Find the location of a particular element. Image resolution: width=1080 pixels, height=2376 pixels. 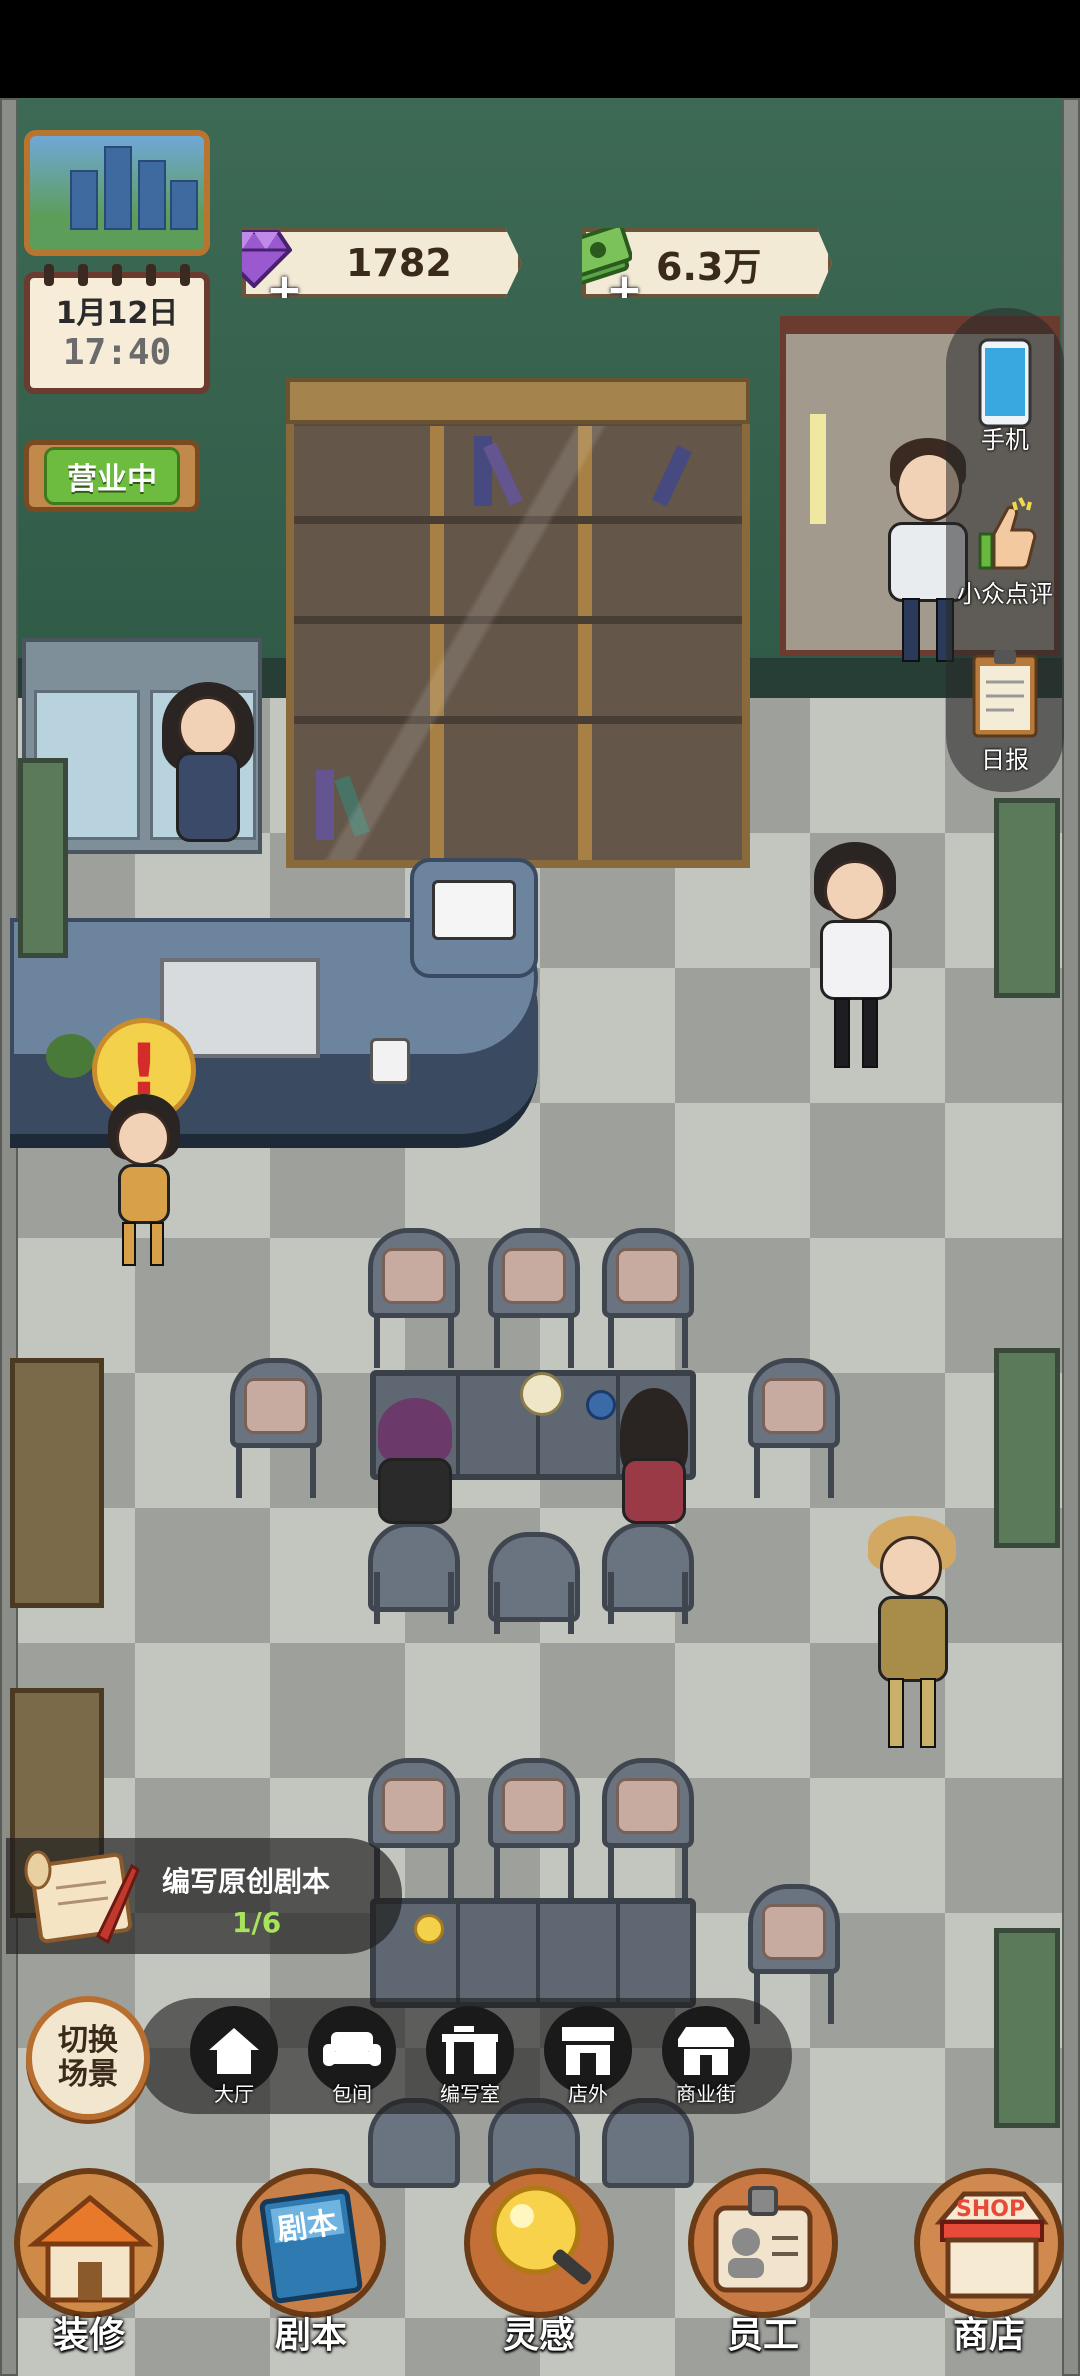

sofa-icon is located at coordinates (352, 2049).